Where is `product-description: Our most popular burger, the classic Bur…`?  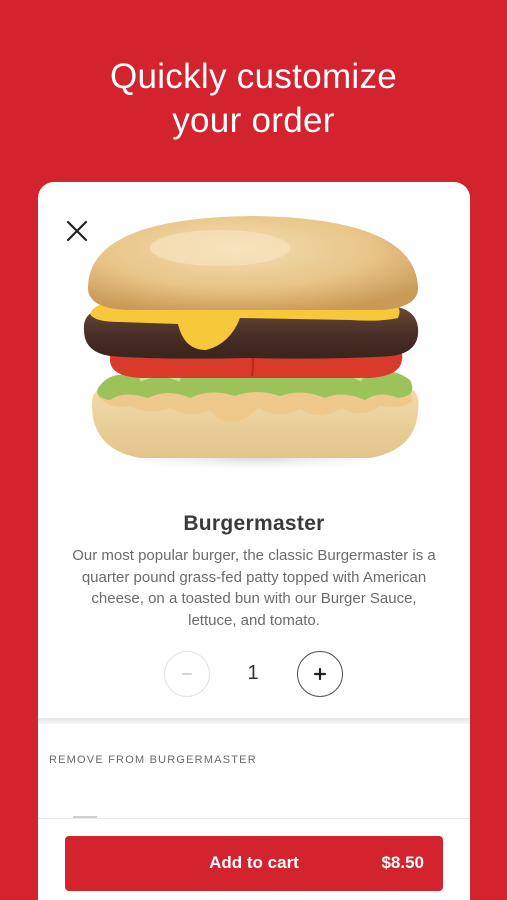
product-description: Our most popular burger, the classic Bur… is located at coordinates (254, 588).